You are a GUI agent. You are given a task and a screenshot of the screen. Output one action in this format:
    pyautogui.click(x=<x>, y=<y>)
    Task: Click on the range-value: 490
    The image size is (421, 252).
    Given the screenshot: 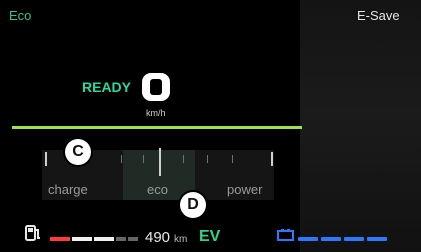 What is the action you would take?
    pyautogui.click(x=158, y=237)
    